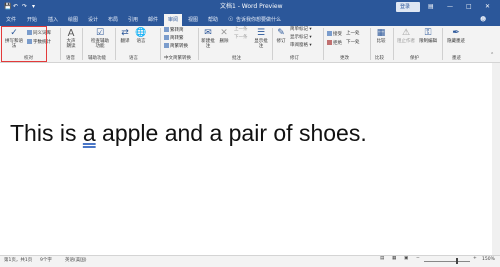 The width and height of the screenshot is (500, 267). I want to click on zoom-slider-thumb, so click(457, 261).